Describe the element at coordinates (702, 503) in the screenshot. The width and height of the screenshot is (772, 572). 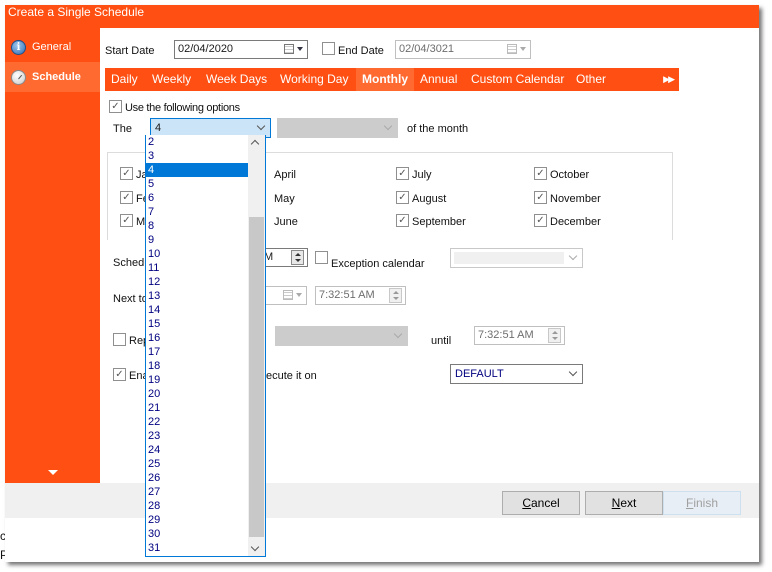
I see `finish-button: Finish` at that location.